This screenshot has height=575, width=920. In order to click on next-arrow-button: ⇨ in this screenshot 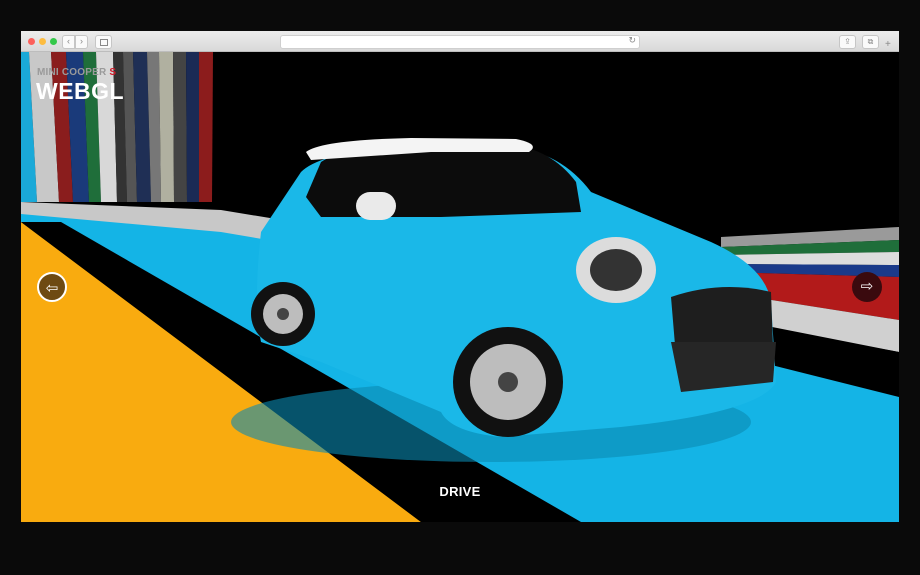, I will do `click(867, 287)`.